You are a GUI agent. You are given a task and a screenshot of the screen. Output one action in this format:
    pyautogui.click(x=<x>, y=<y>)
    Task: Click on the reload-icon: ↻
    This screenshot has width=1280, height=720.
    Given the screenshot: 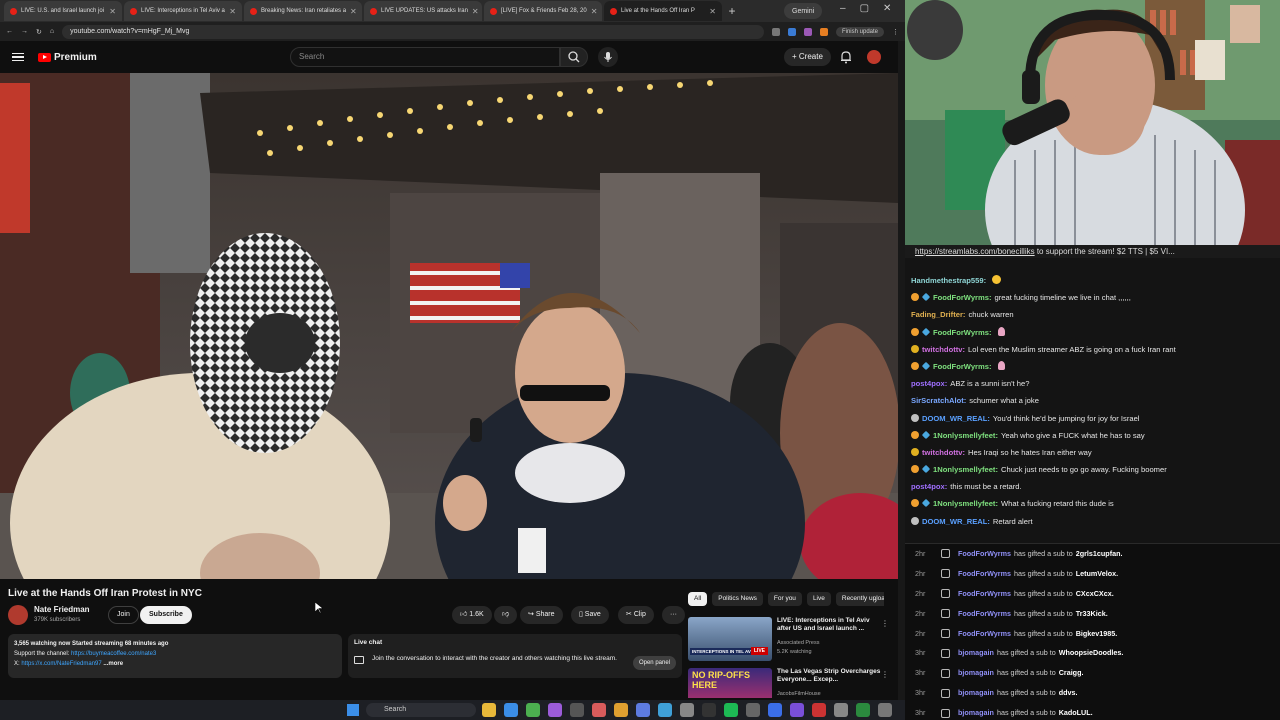 What is the action you would take?
    pyautogui.click(x=39, y=32)
    